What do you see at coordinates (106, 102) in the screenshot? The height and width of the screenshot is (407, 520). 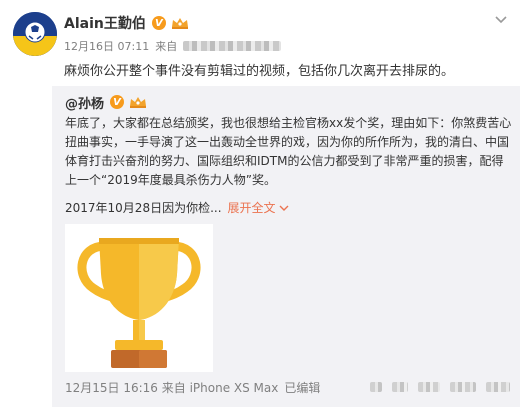 I see `repost-author-row: @孙杨 V` at bounding box center [106, 102].